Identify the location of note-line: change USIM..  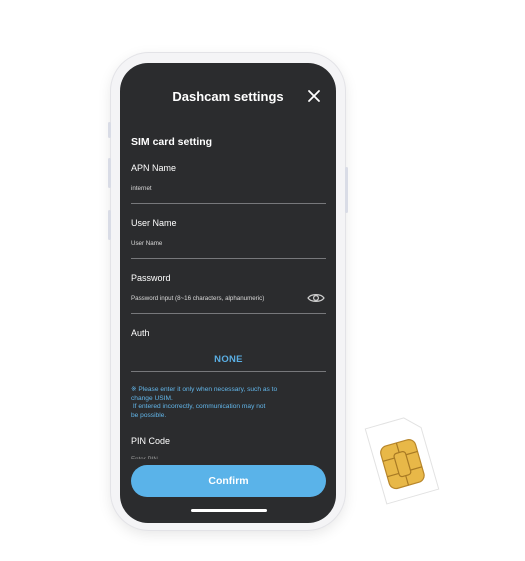
(152, 398).